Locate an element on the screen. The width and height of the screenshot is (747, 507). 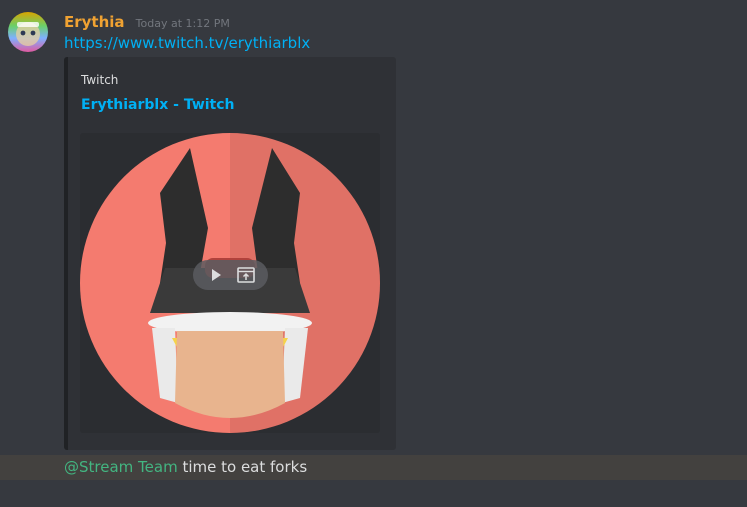
play-button is located at coordinates (216, 275).